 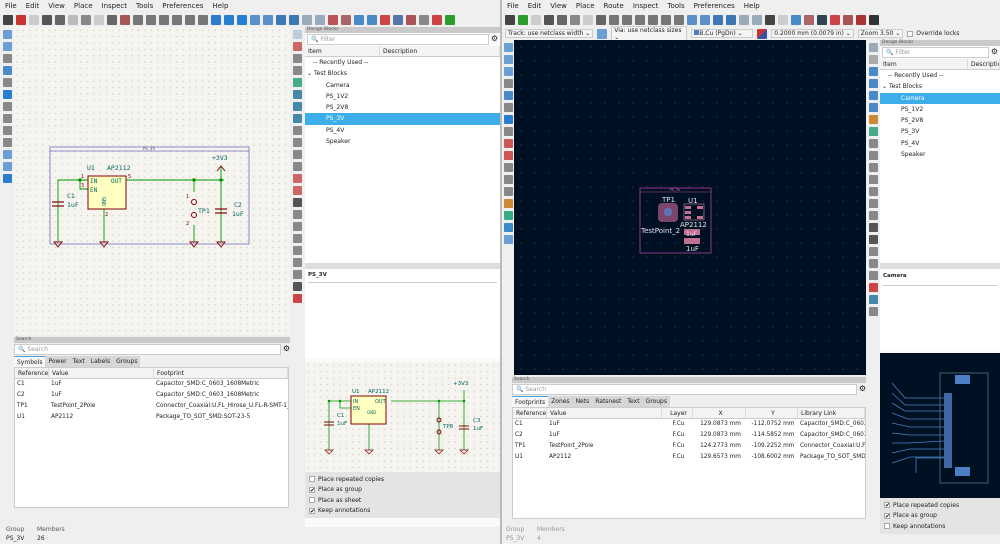 What do you see at coordinates (812, 33) in the screenshot?
I see `grid-select: 0.2000 mm (0.0079 in) ⌄` at bounding box center [812, 33].